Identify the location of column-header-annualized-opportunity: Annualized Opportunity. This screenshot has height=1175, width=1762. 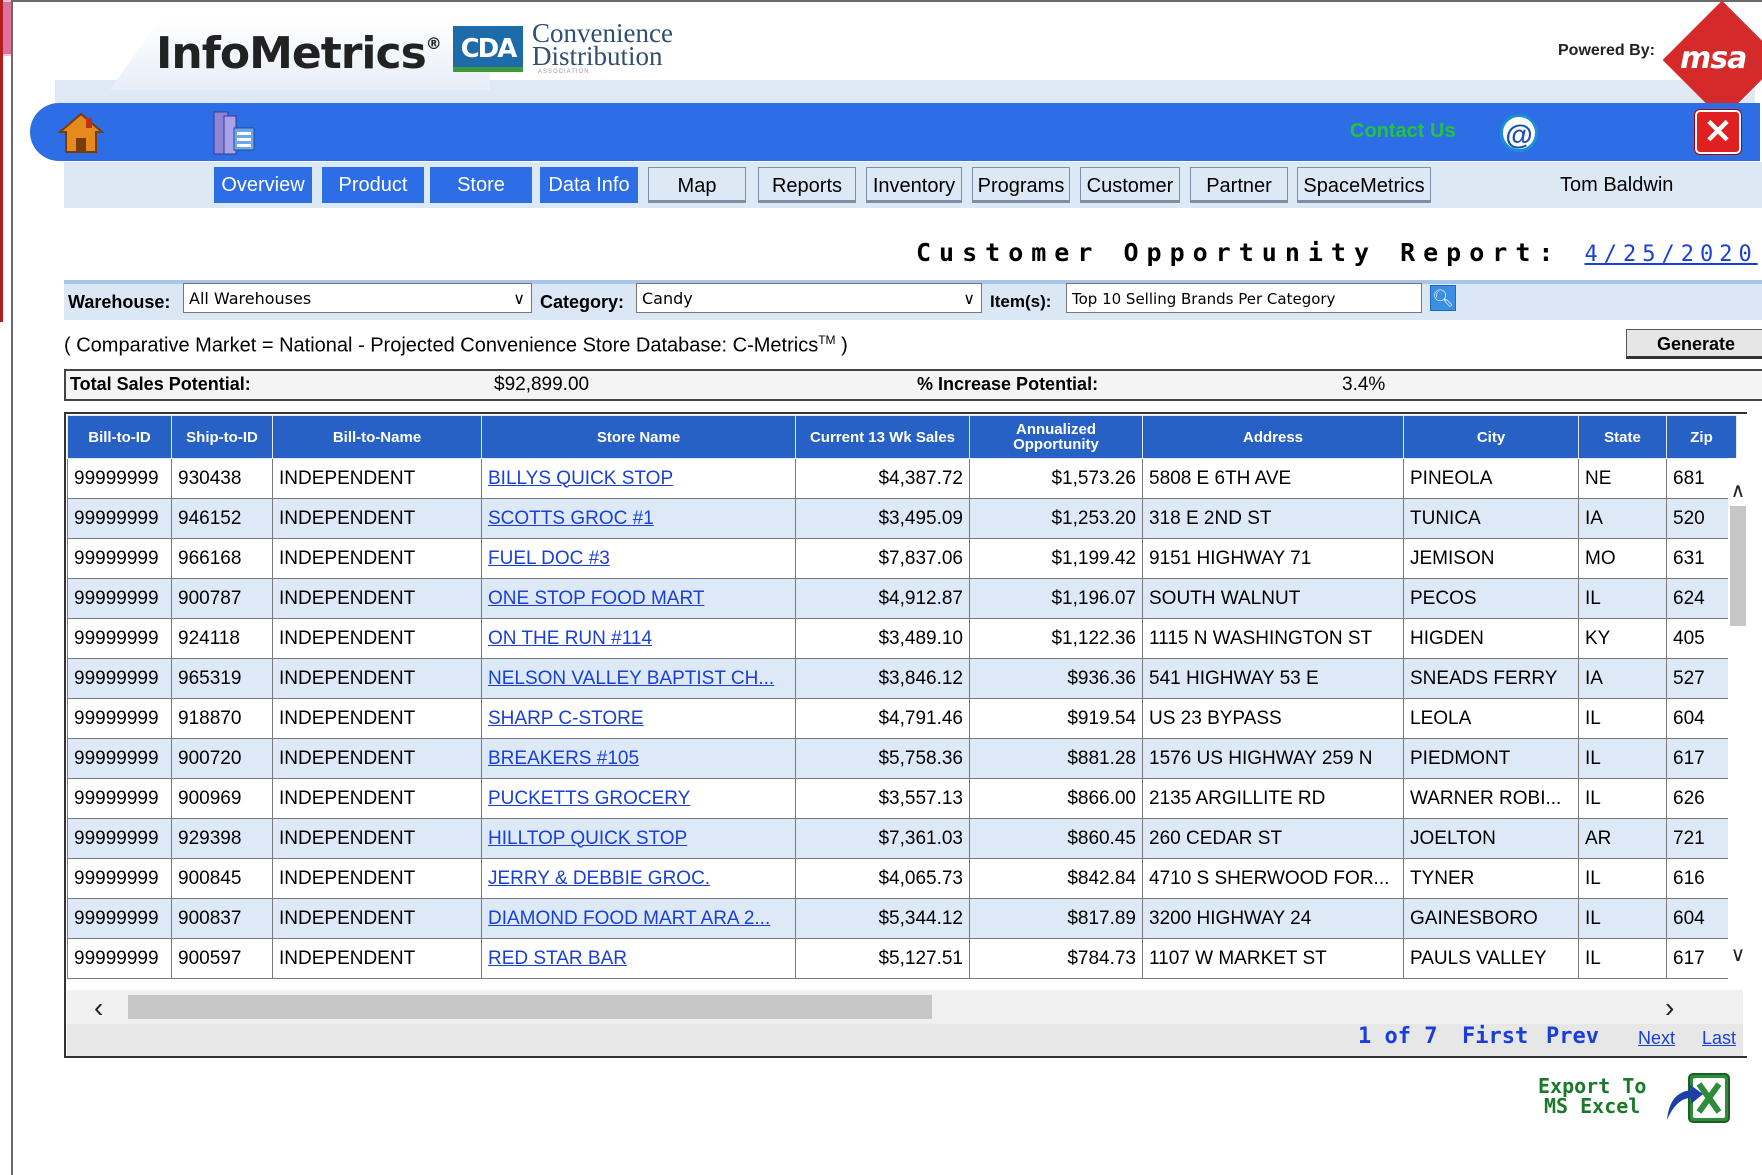
(1056, 437).